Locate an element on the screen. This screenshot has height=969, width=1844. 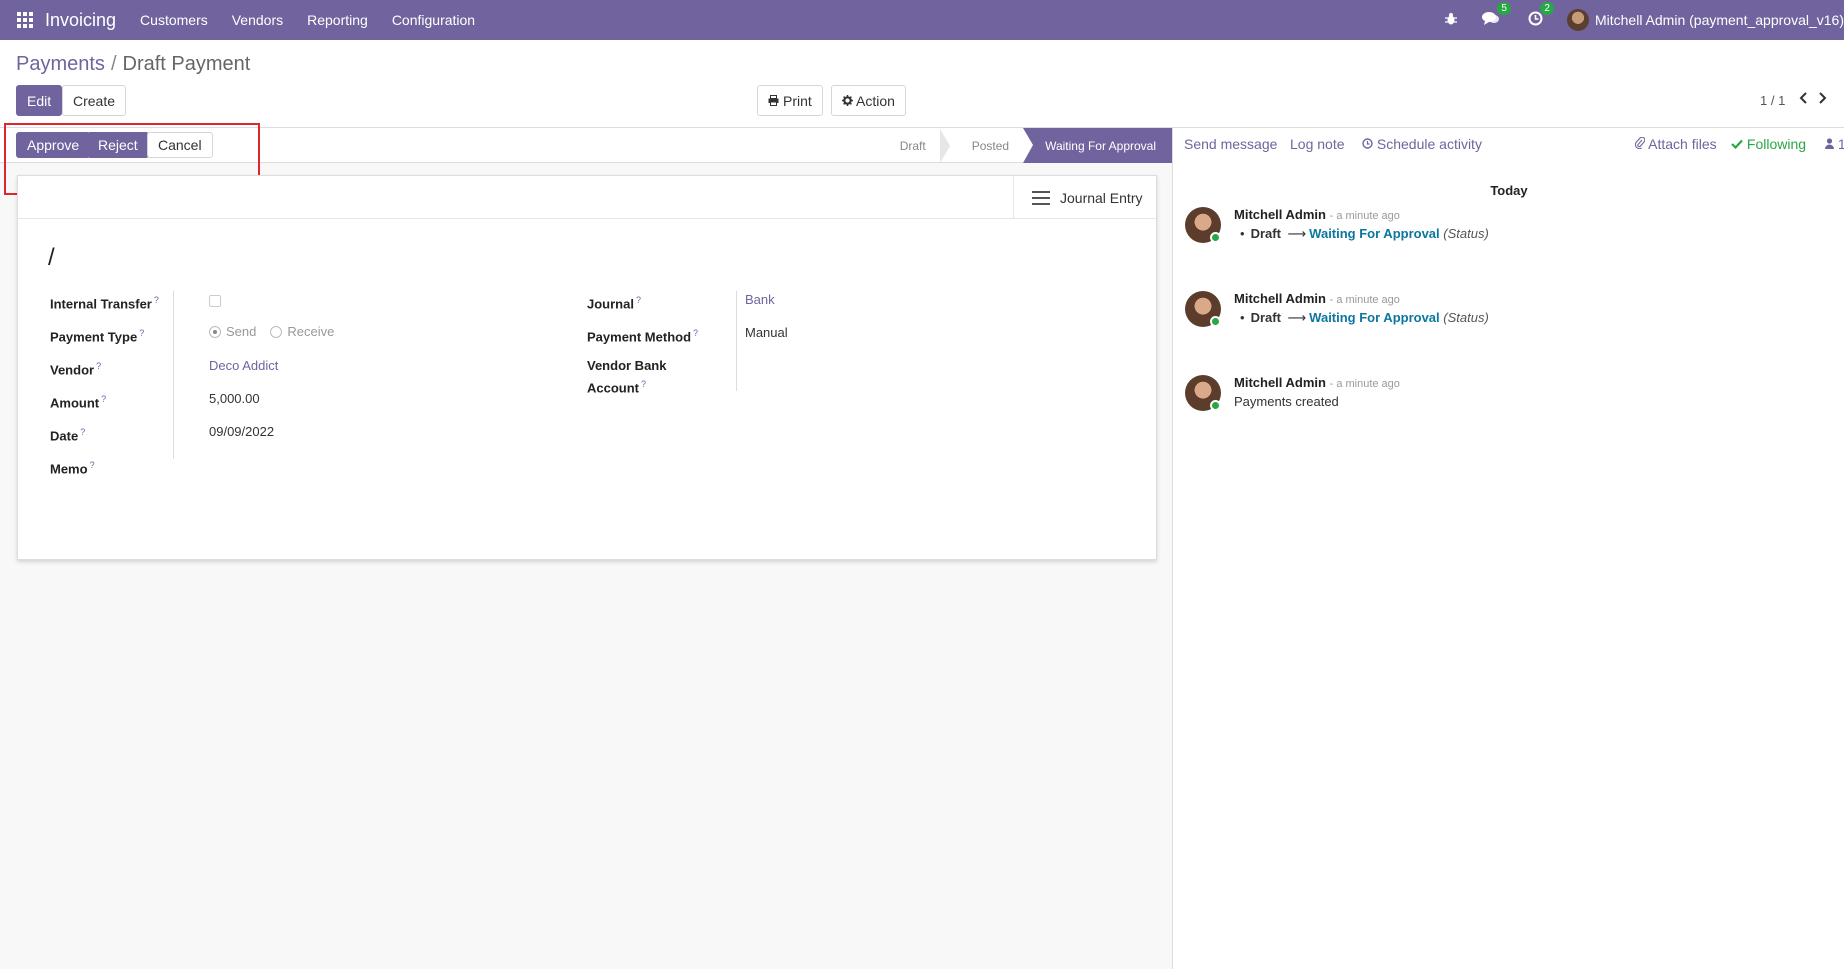
label-journal: Journal? is located at coordinates (614, 303).